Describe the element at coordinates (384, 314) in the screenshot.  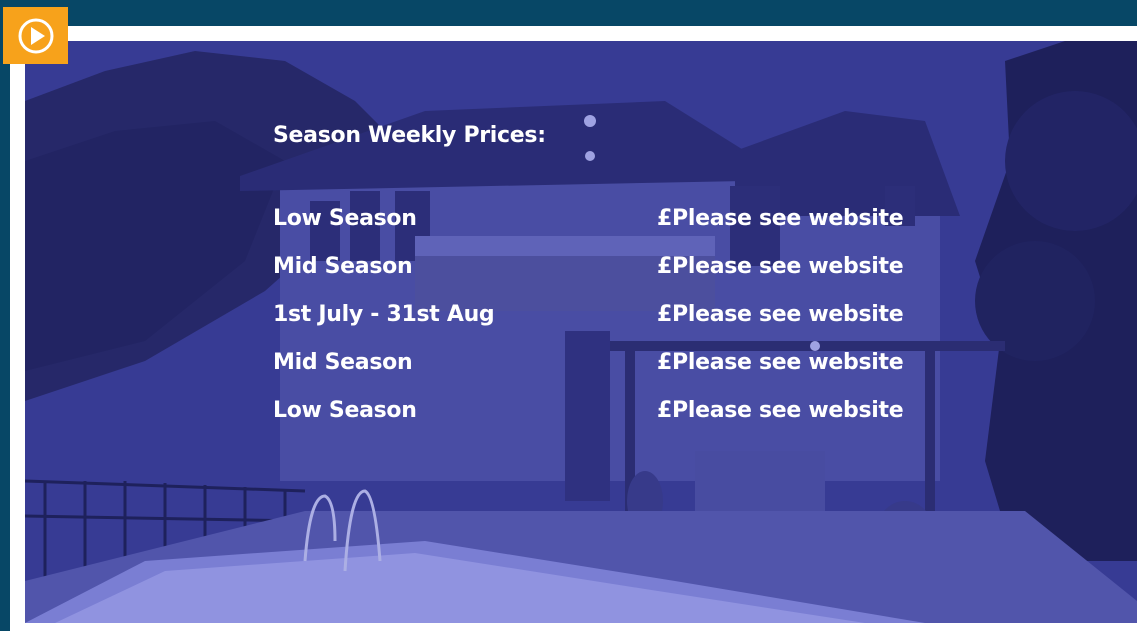
I see `season-label: 1st July - 31st Aug` at that location.